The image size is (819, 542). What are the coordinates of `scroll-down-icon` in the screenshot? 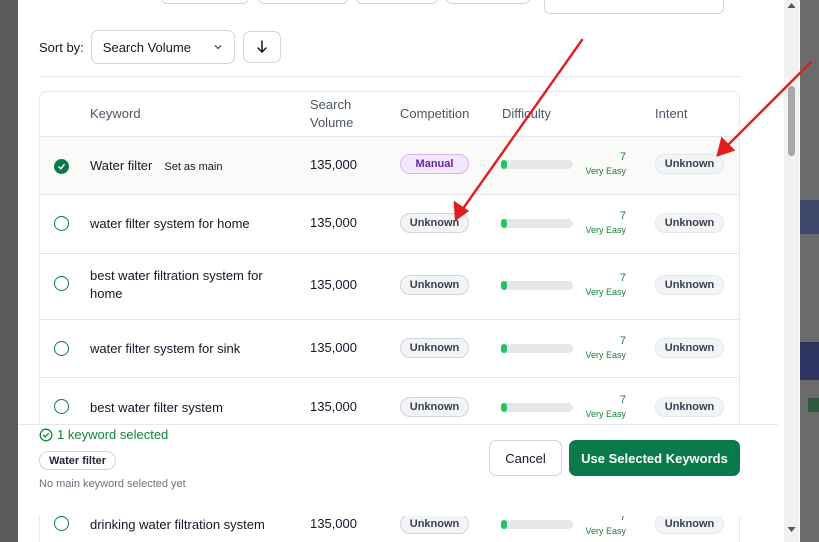 It's located at (791, 529).